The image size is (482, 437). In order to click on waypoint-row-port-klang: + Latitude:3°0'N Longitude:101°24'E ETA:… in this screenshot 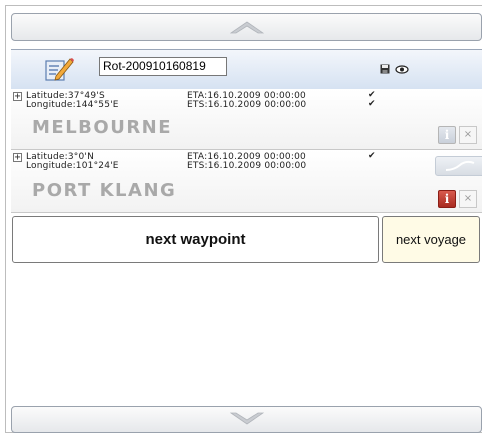, I will do `click(246, 181)`.